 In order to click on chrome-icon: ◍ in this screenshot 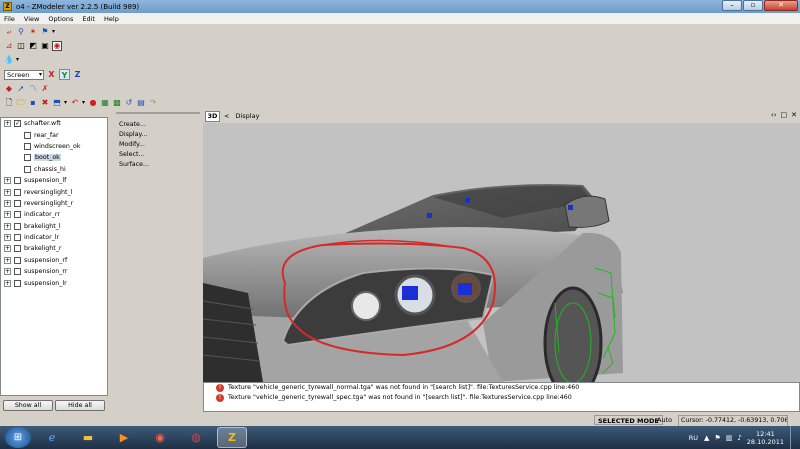, I will do `click(196, 437)`.